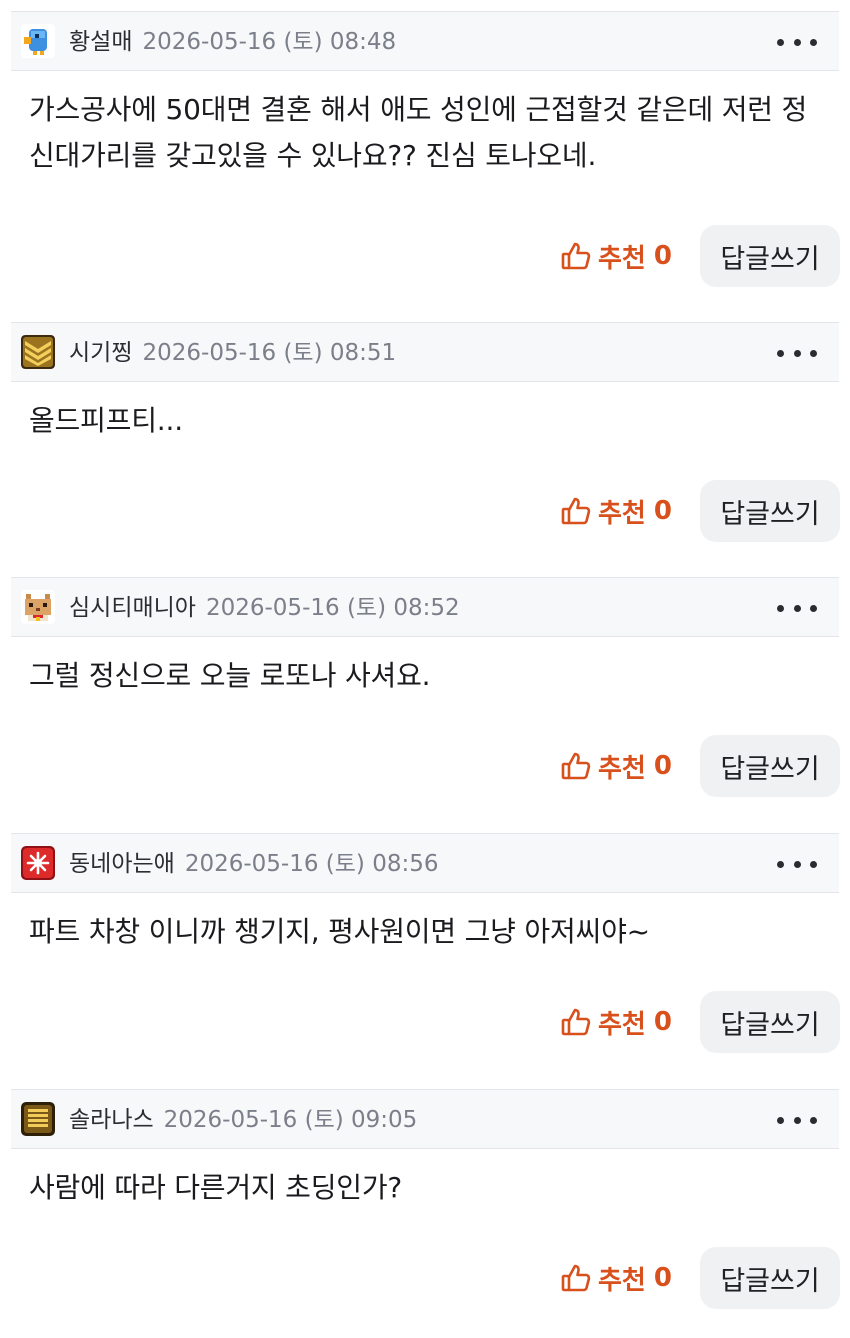  I want to click on comment-text: 파트 차창 이니까 챙기지, 평사원이면 그냥 아저씨야~, so click(339, 931).